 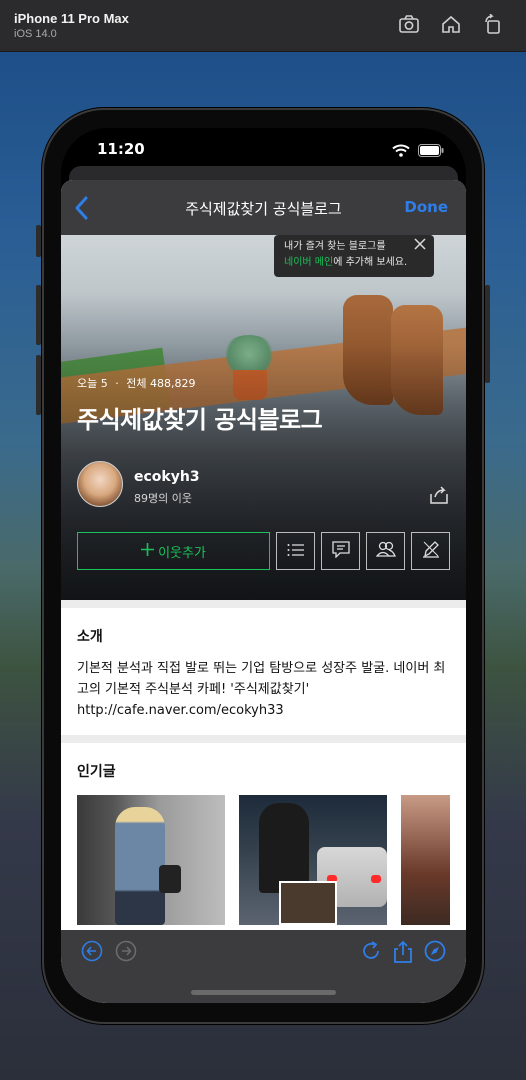 What do you see at coordinates (263, 143) in the screenshot?
I see `notch` at bounding box center [263, 143].